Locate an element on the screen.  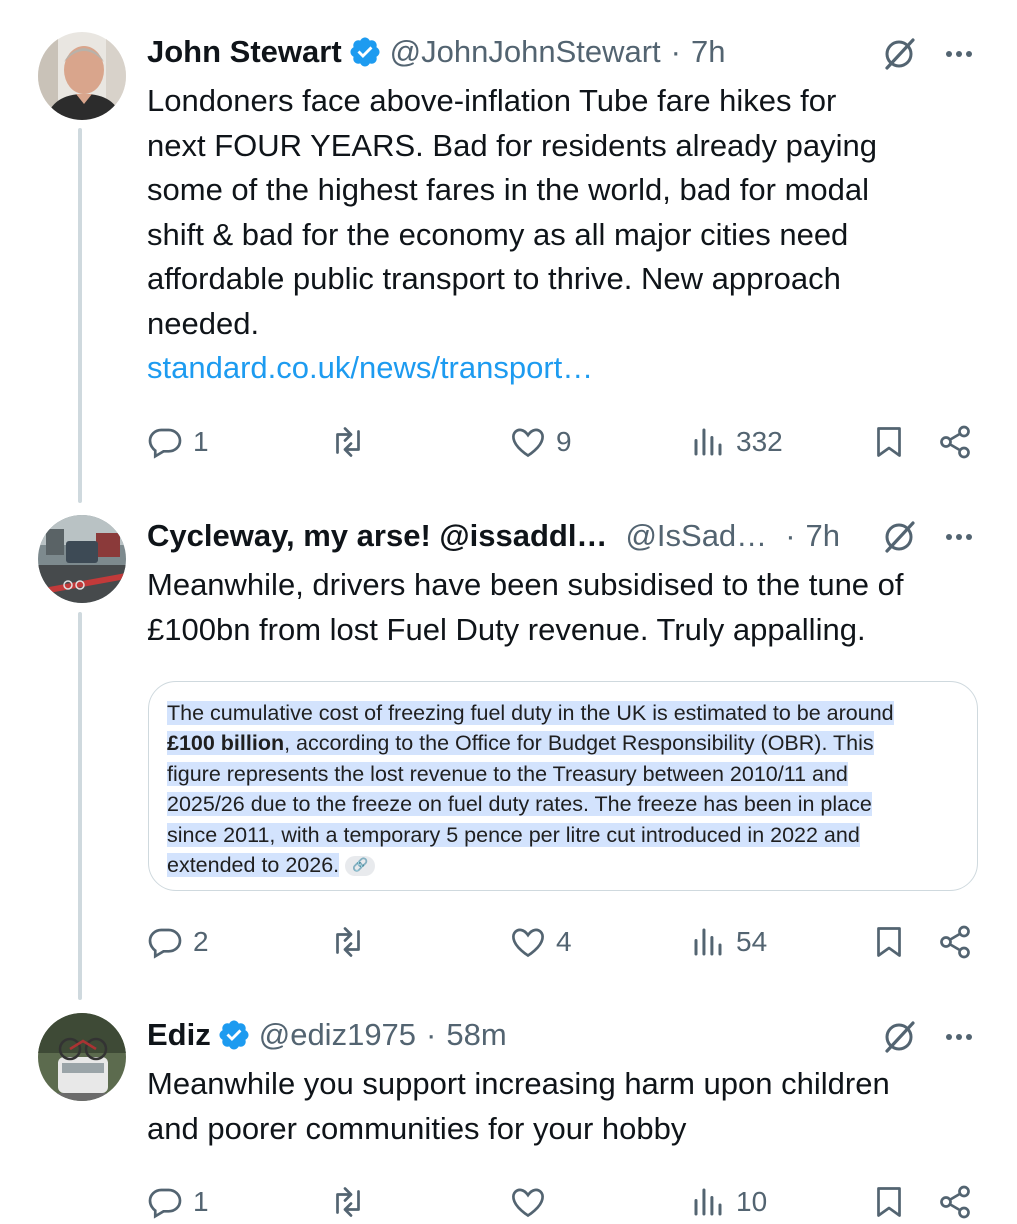
views-count: 10 is located at coordinates (752, 1201).